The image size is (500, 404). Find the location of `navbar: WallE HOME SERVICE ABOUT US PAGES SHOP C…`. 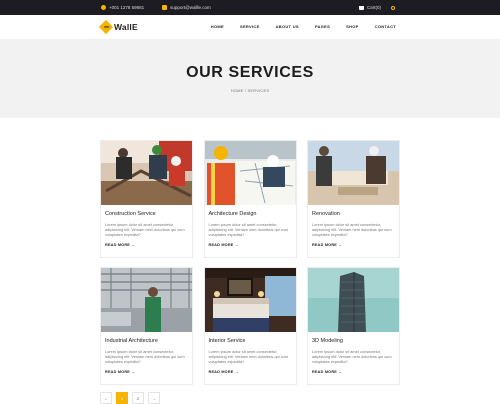

navbar: WallE HOME SERVICE ABOUT US PAGES SHOP C… is located at coordinates (250, 26).